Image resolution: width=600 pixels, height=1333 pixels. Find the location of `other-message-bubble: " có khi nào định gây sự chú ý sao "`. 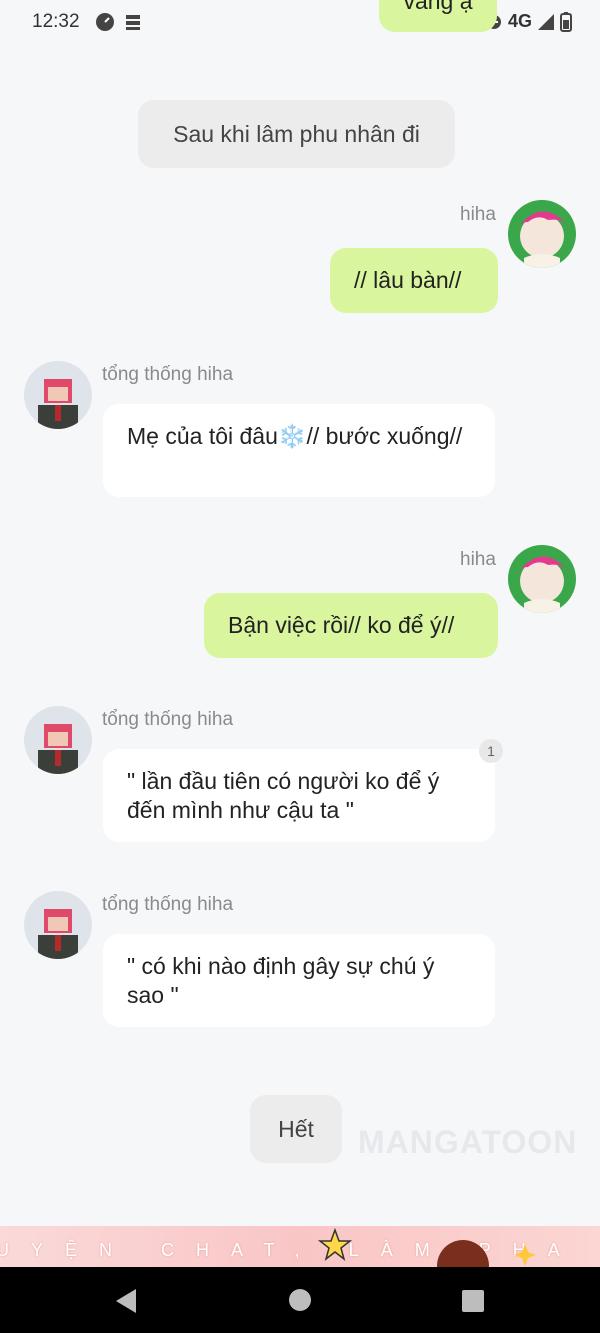

other-message-bubble: " có khi nào định gây sự chú ý sao " is located at coordinates (299, 980).